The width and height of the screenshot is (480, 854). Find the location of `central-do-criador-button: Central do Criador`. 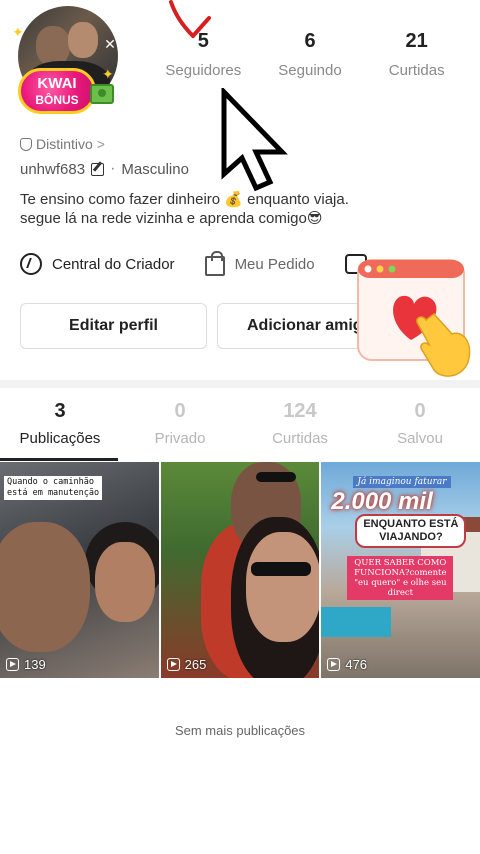

central-do-criador-button: Central do Criador is located at coordinates (97, 264).